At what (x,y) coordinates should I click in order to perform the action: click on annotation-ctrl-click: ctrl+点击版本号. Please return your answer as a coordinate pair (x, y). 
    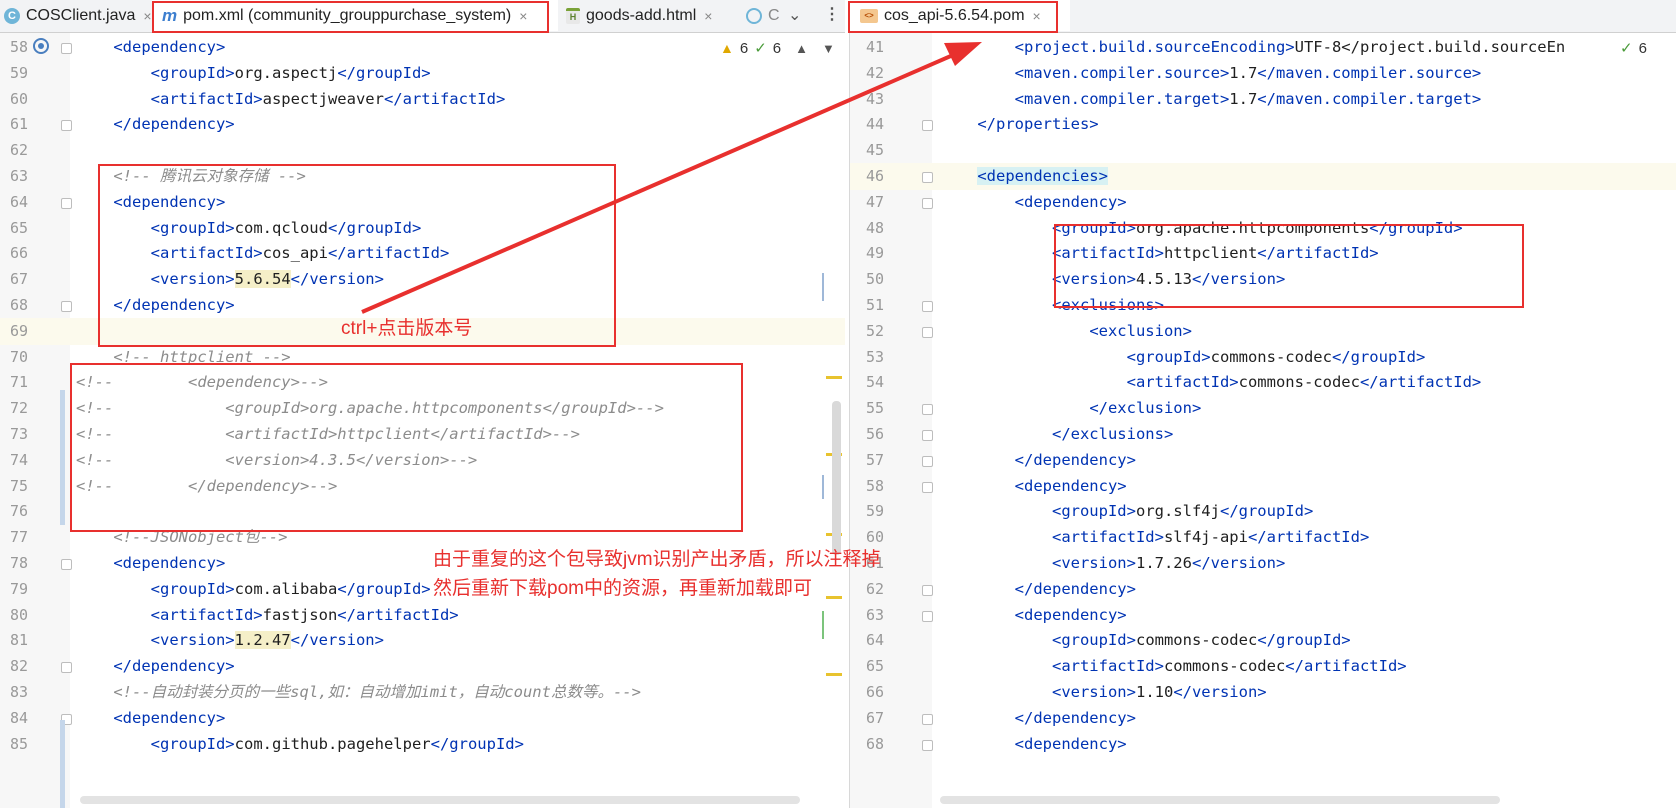
    Looking at the image, I should click on (407, 328).